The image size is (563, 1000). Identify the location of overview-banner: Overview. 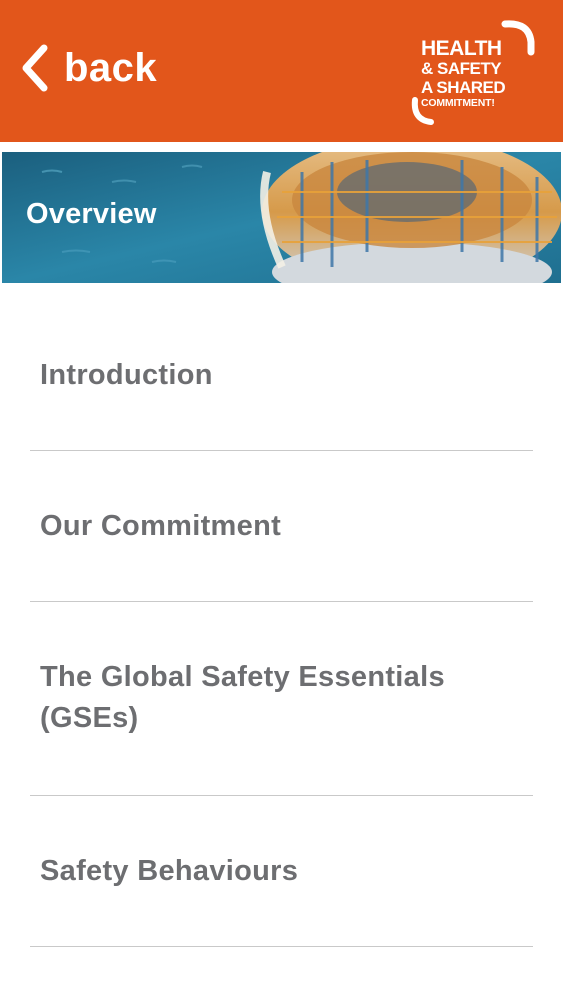
(281, 217).